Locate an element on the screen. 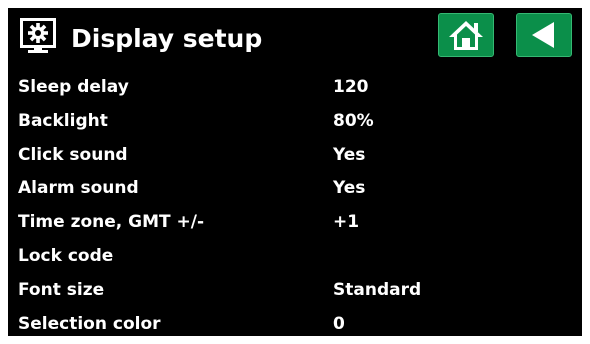 The height and width of the screenshot is (344, 590). setting-value: 80% is located at coordinates (353, 120).